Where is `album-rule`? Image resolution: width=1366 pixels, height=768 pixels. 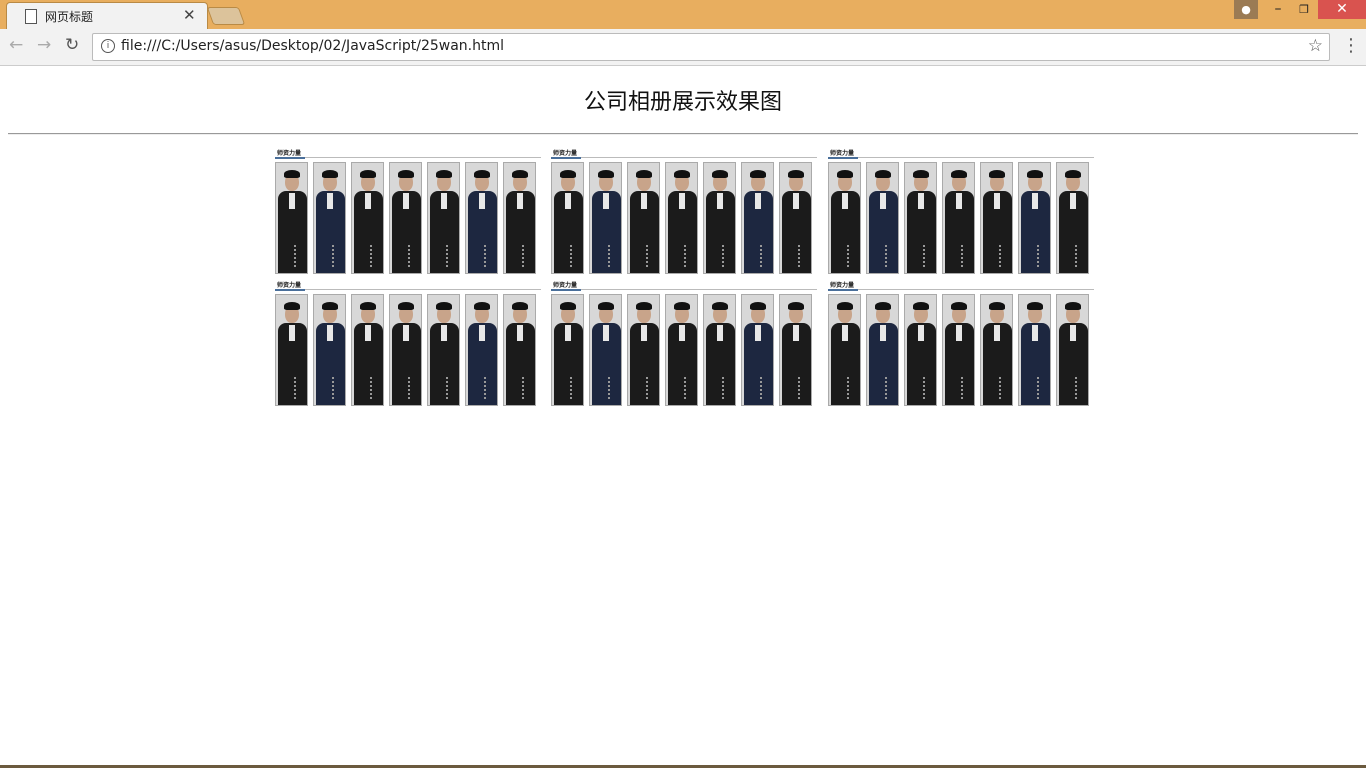
album-rule is located at coordinates (408, 157).